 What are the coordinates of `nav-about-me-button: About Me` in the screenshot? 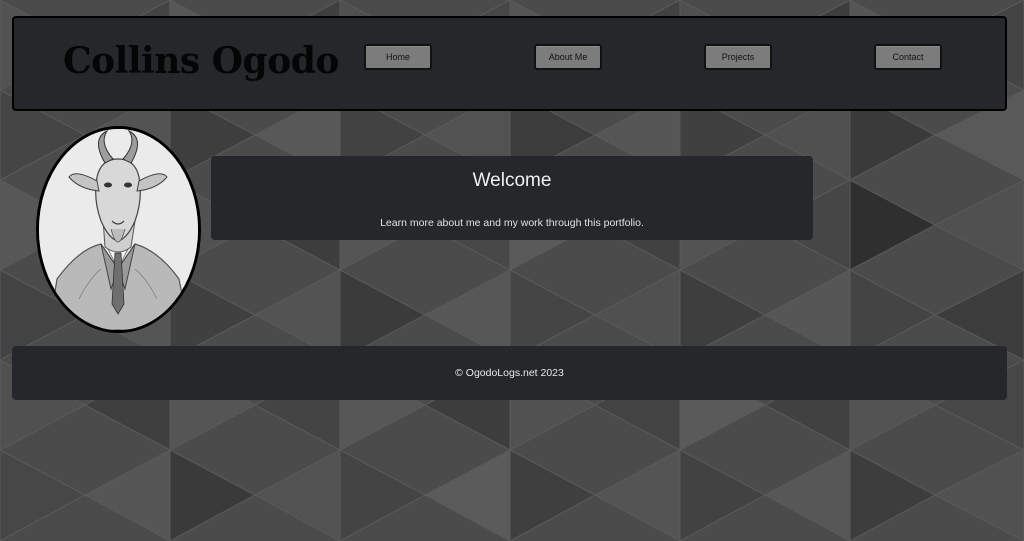 It's located at (568, 57).